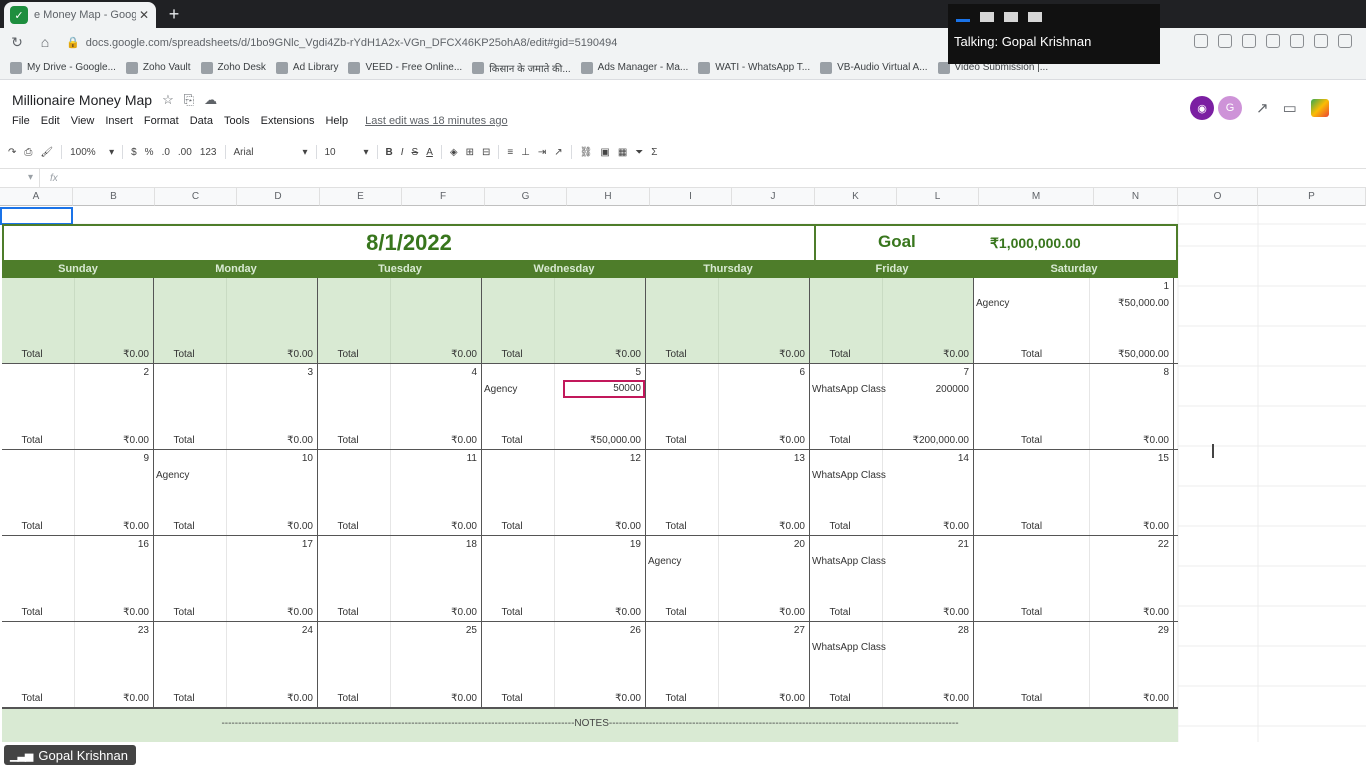 Image resolution: width=1366 pixels, height=768 pixels. What do you see at coordinates (892, 492) in the screenshot?
I see `day-cell: 14 WhatsApp Class Total ₹0.00` at bounding box center [892, 492].